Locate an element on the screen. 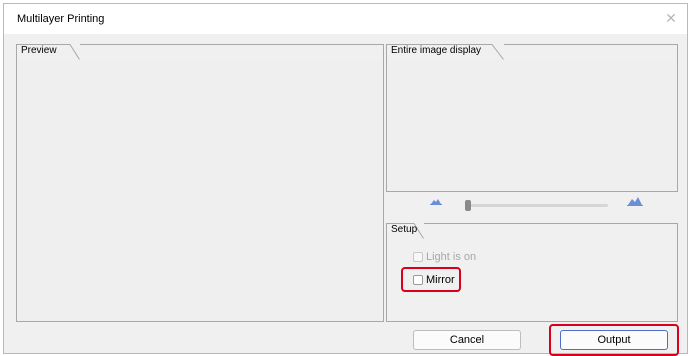  light-is-on-checkbox-row: Light is on is located at coordinates (444, 257).